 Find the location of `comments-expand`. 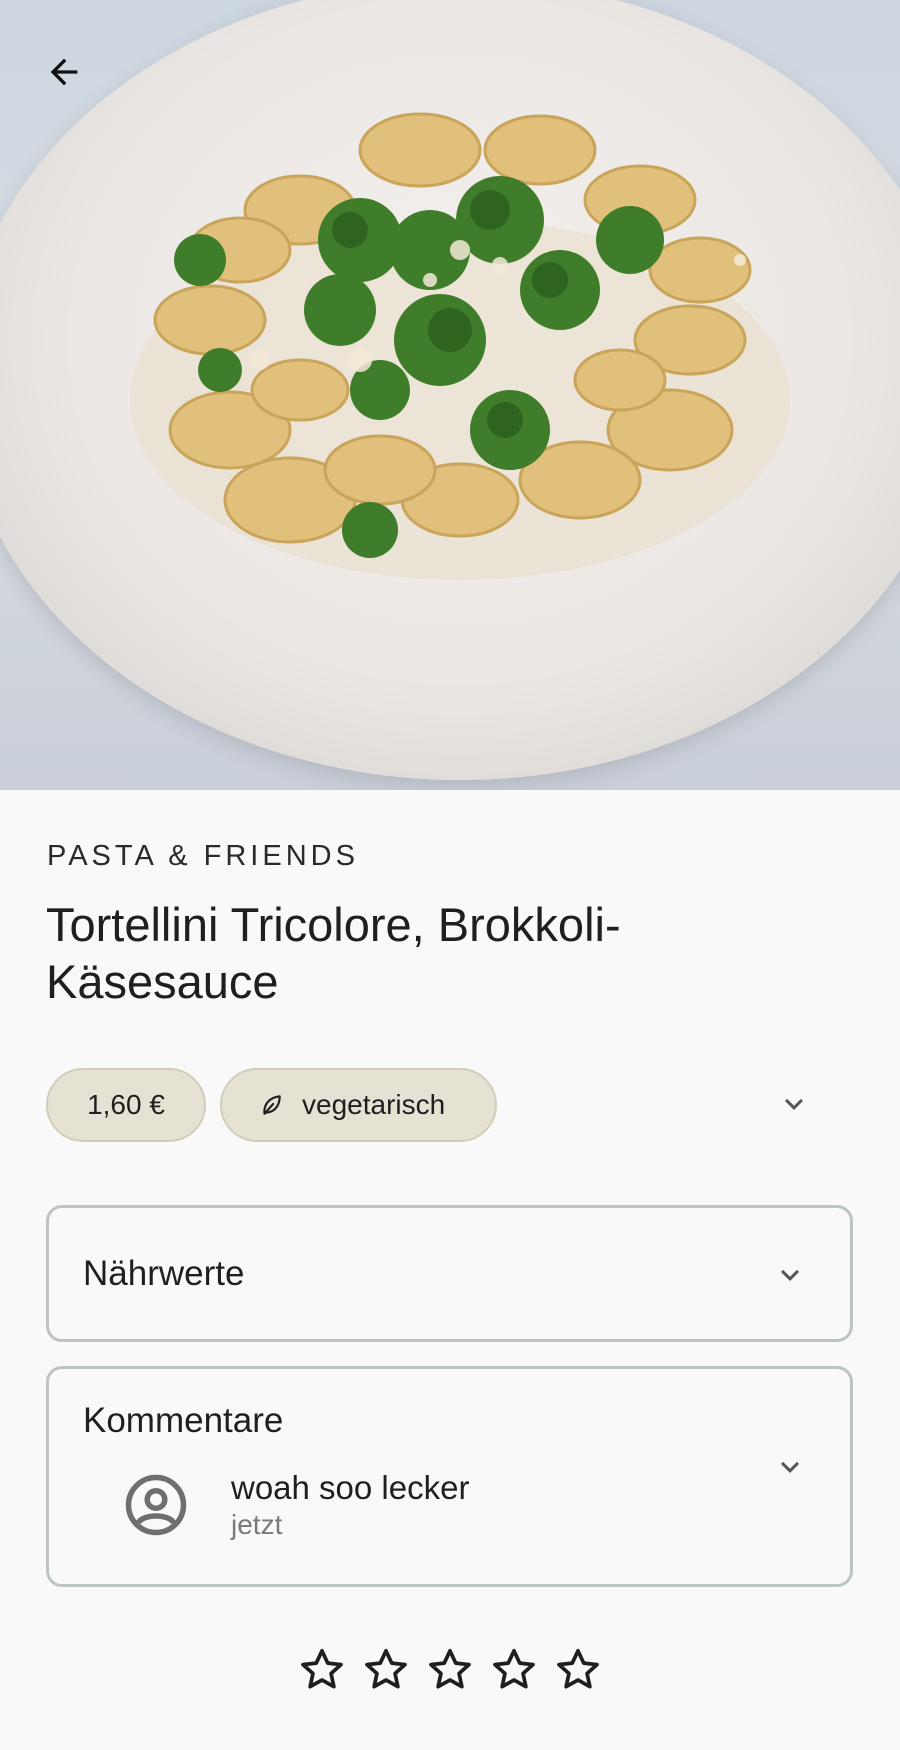

comments-expand is located at coordinates (790, 1467).